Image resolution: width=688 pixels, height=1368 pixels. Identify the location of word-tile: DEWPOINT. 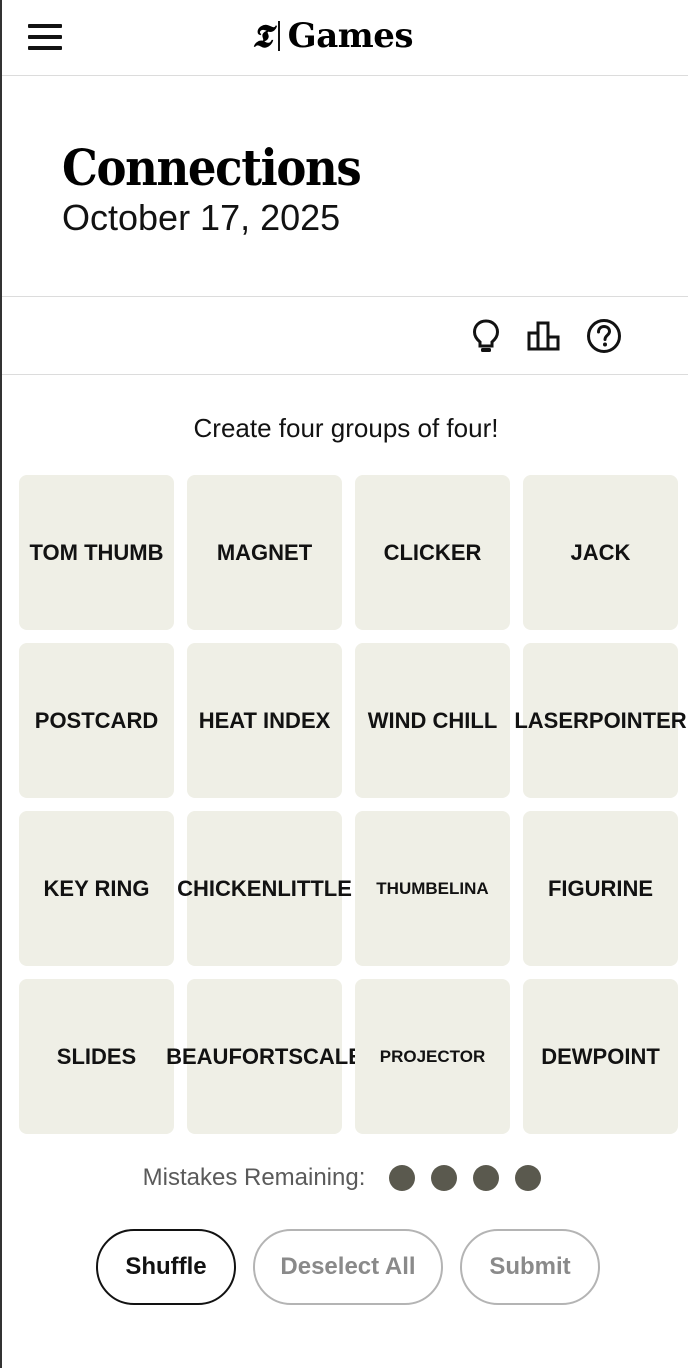
(600, 1056).